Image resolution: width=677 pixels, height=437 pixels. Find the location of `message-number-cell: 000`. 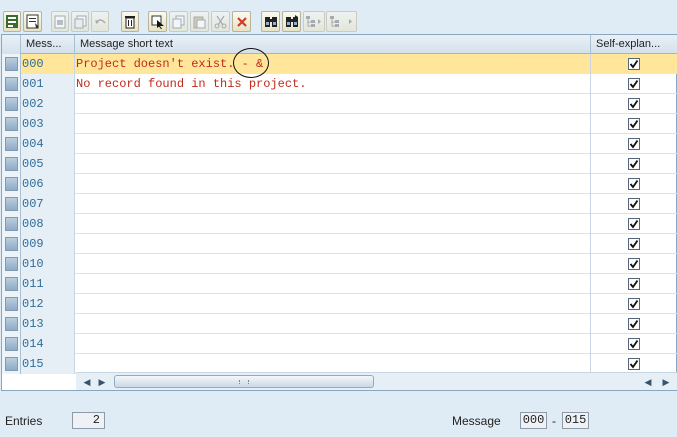

message-number-cell: 000 is located at coordinates (48, 64).